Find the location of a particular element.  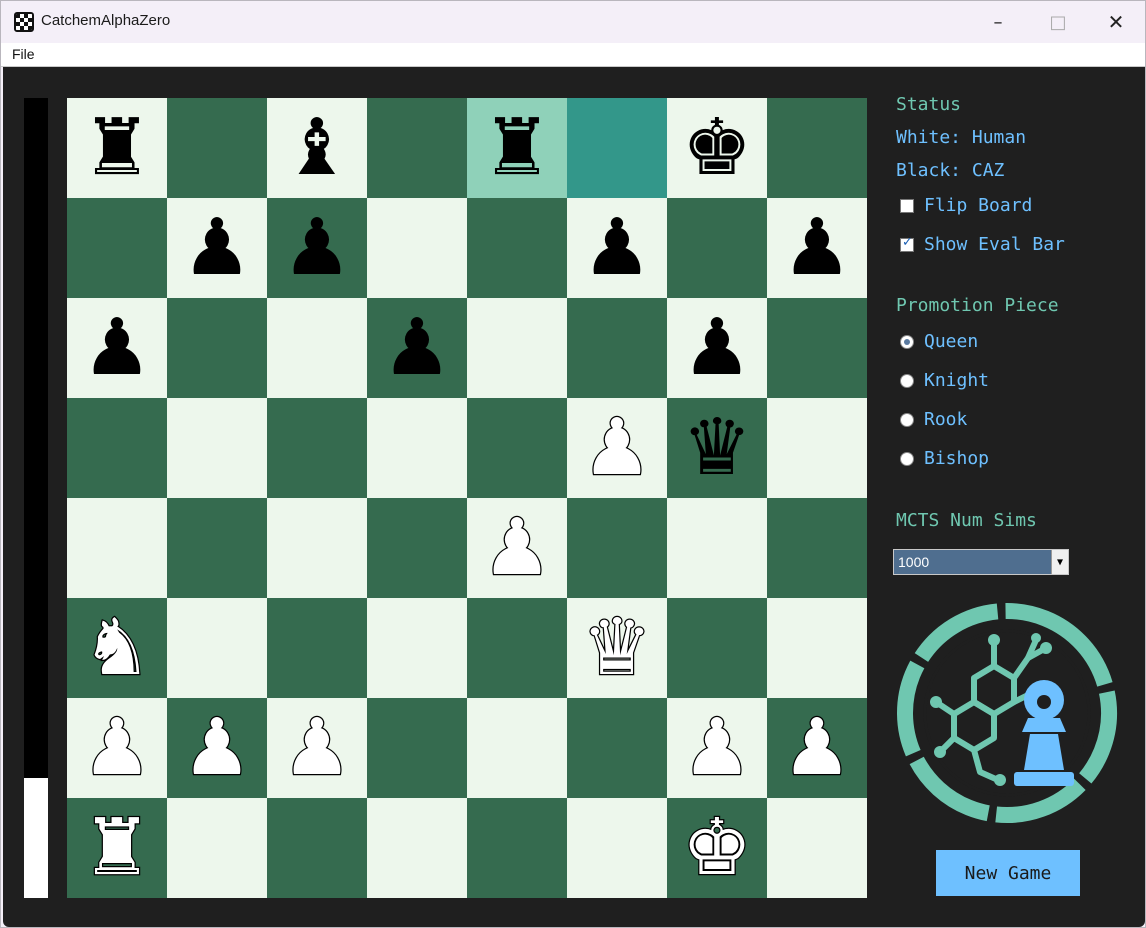

square-g5: ♛ is located at coordinates (717, 448).